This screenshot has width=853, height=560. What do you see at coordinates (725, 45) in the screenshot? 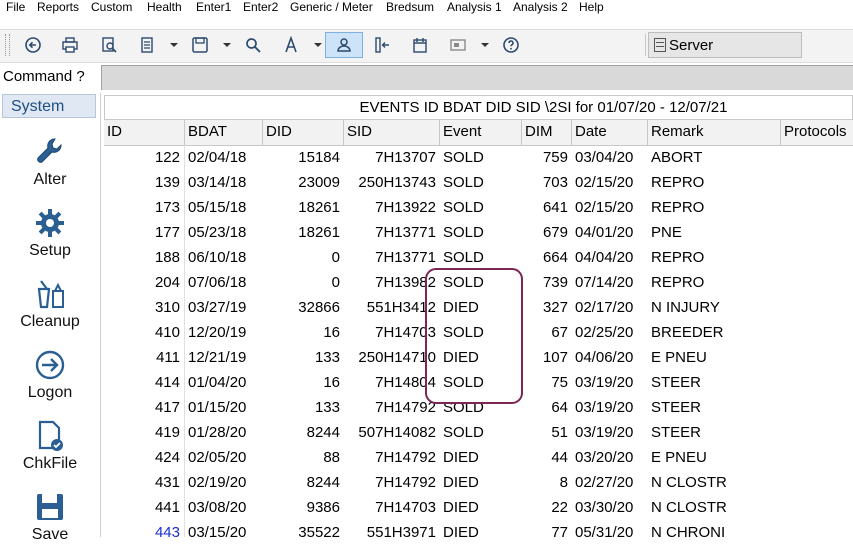
I see `server-button: Server` at bounding box center [725, 45].